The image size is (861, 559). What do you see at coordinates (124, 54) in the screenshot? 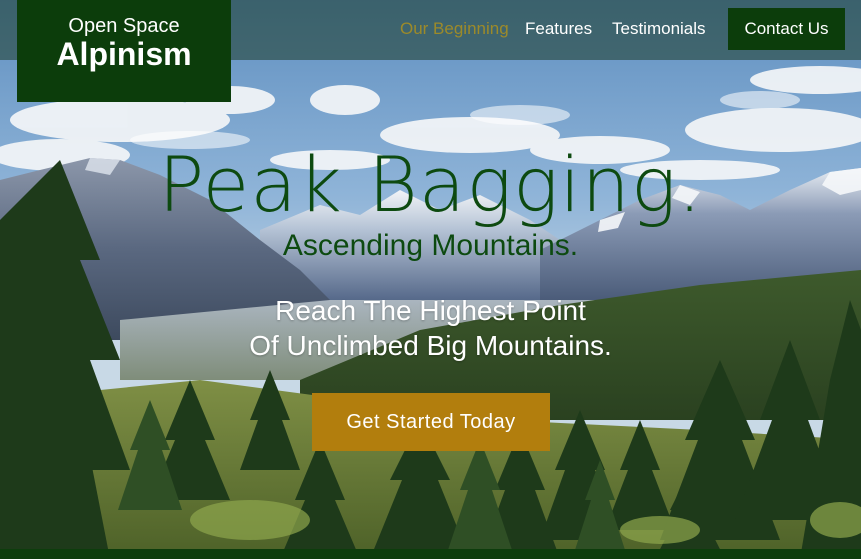
I see `brand-line-2: Alpinism` at bounding box center [124, 54].